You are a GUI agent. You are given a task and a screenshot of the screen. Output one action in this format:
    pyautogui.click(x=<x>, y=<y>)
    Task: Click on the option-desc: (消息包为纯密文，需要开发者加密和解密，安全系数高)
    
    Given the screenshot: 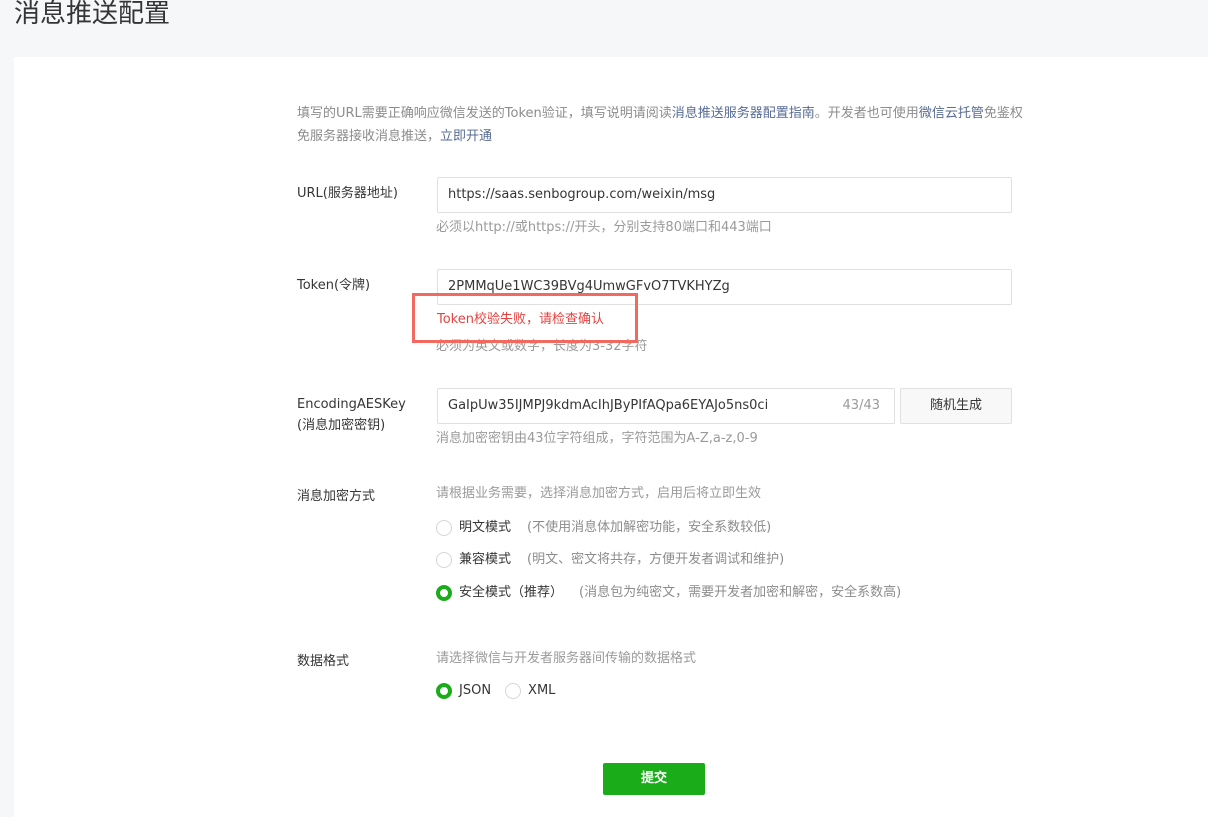 What is the action you would take?
    pyautogui.click(x=740, y=592)
    